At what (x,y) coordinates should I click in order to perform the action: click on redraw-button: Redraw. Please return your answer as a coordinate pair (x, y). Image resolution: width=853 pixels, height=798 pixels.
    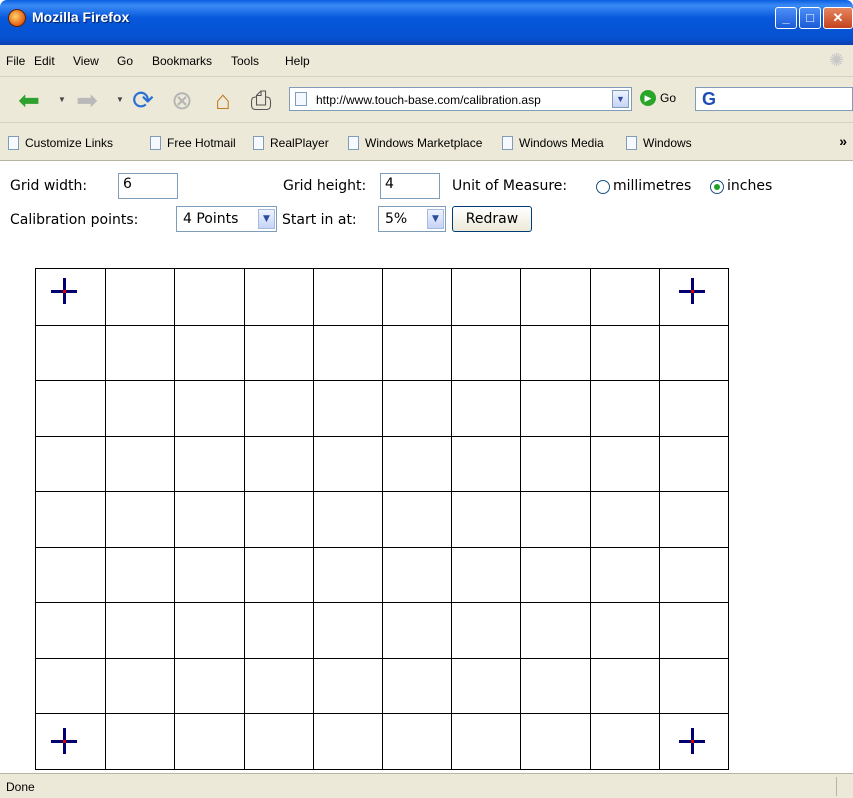
    Looking at the image, I should click on (492, 219).